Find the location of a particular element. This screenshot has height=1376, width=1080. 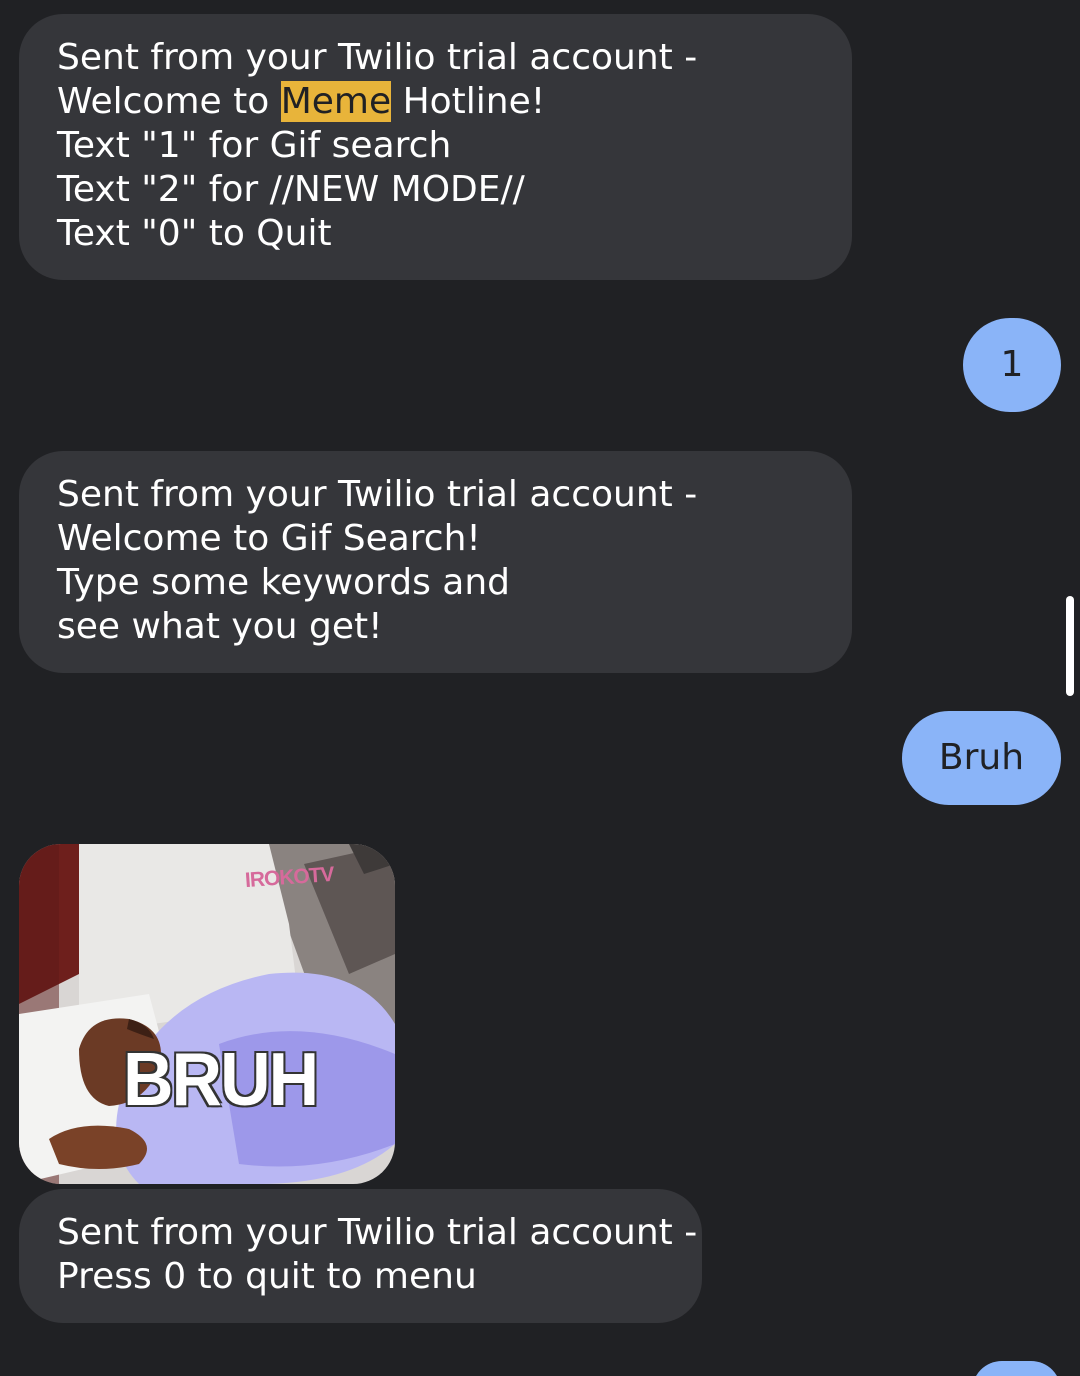

scrollbar-thumb is located at coordinates (1070, 646).